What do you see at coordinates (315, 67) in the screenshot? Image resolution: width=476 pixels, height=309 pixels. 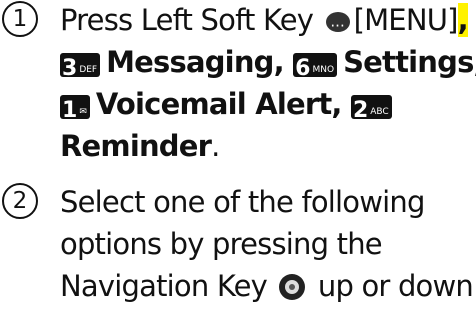 I see `key-6-icon: 6 MNO` at bounding box center [315, 67].